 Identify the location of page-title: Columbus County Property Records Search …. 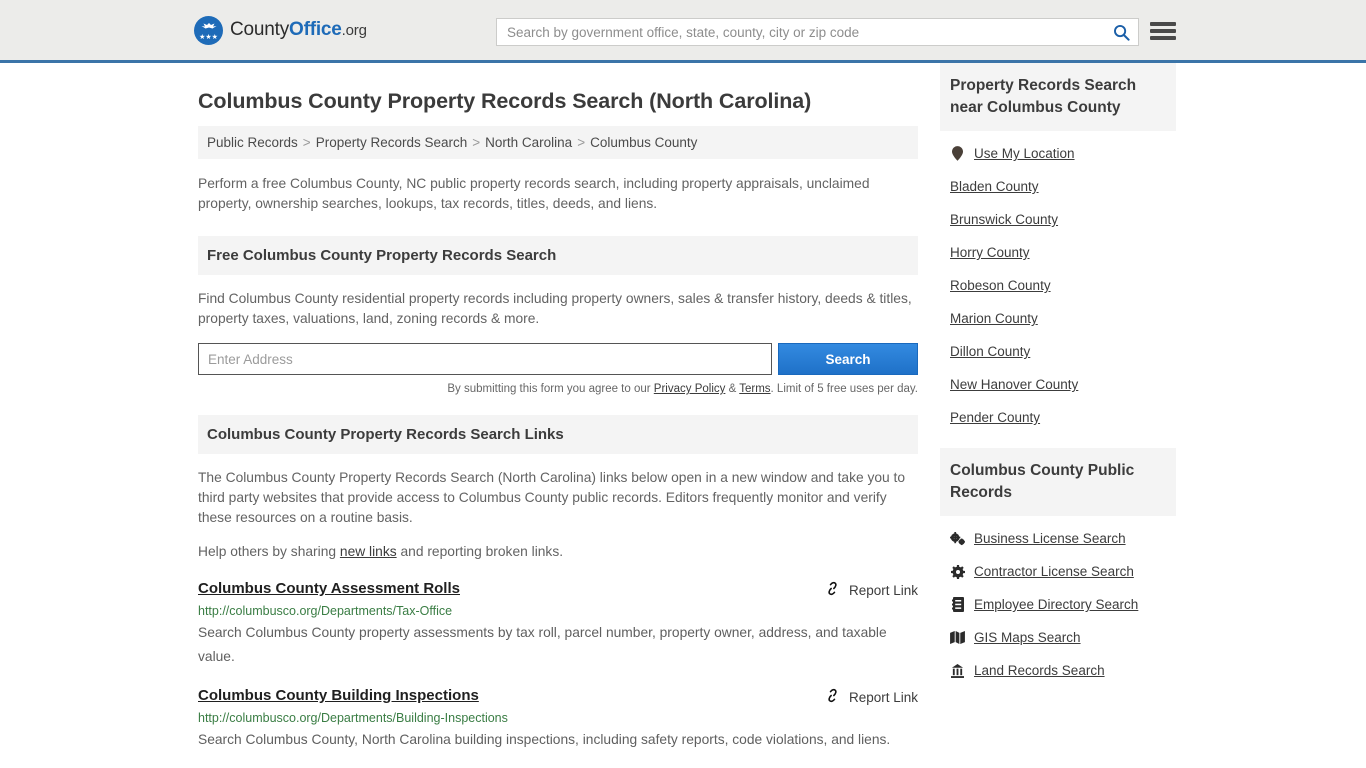
(505, 101).